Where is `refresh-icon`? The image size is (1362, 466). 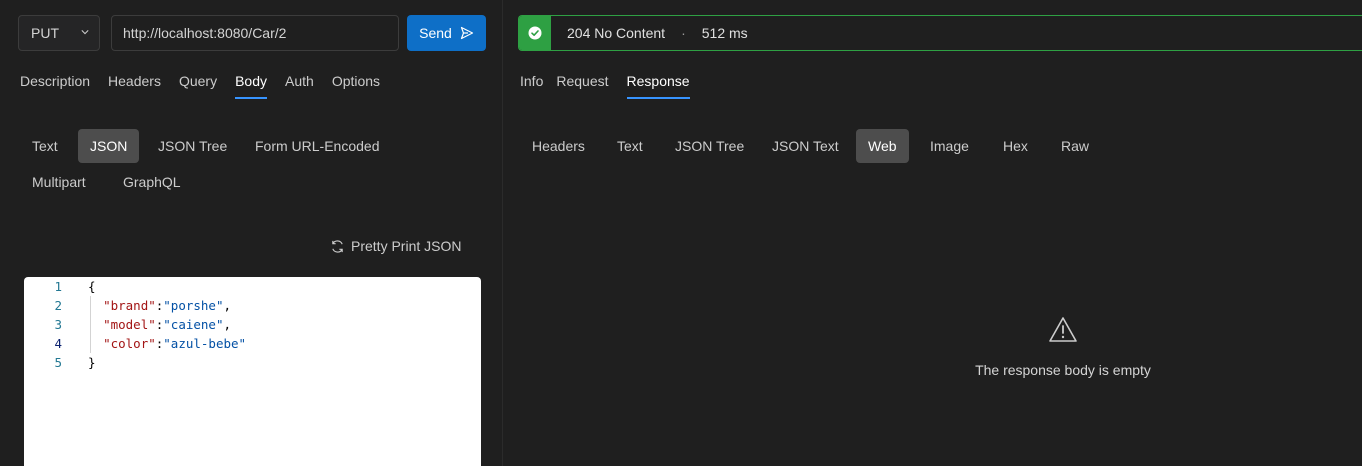 refresh-icon is located at coordinates (337, 246).